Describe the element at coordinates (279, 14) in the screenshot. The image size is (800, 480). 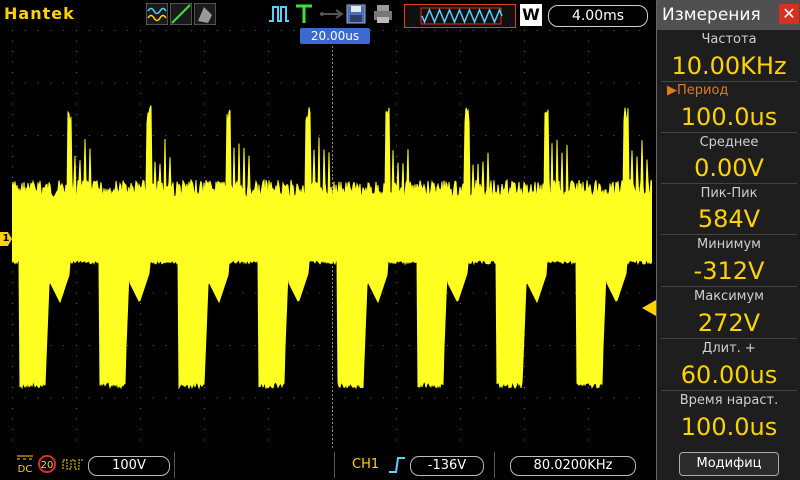
I see `pulse-icon` at that location.